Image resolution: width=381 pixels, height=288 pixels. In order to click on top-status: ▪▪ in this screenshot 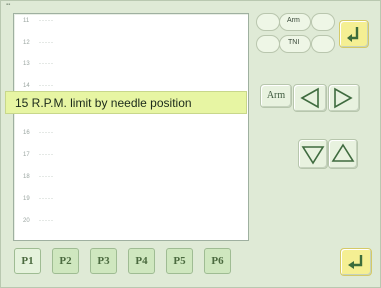, I will do `click(8, 5)`.